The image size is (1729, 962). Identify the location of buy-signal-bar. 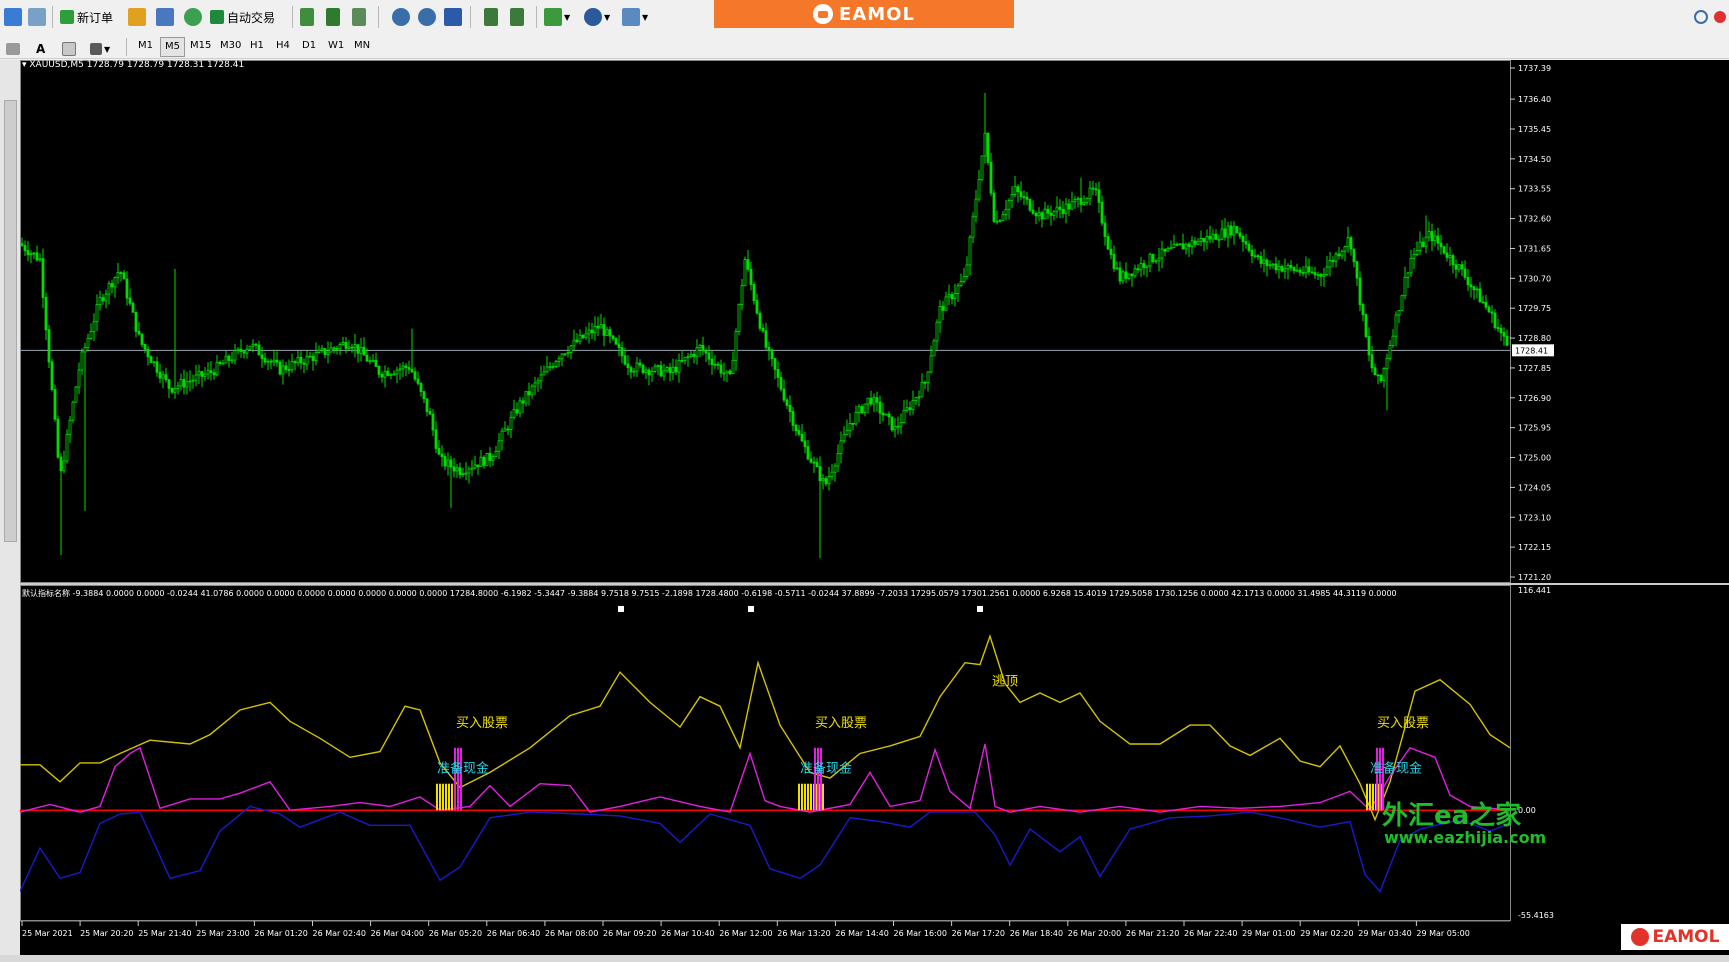
(821, 779).